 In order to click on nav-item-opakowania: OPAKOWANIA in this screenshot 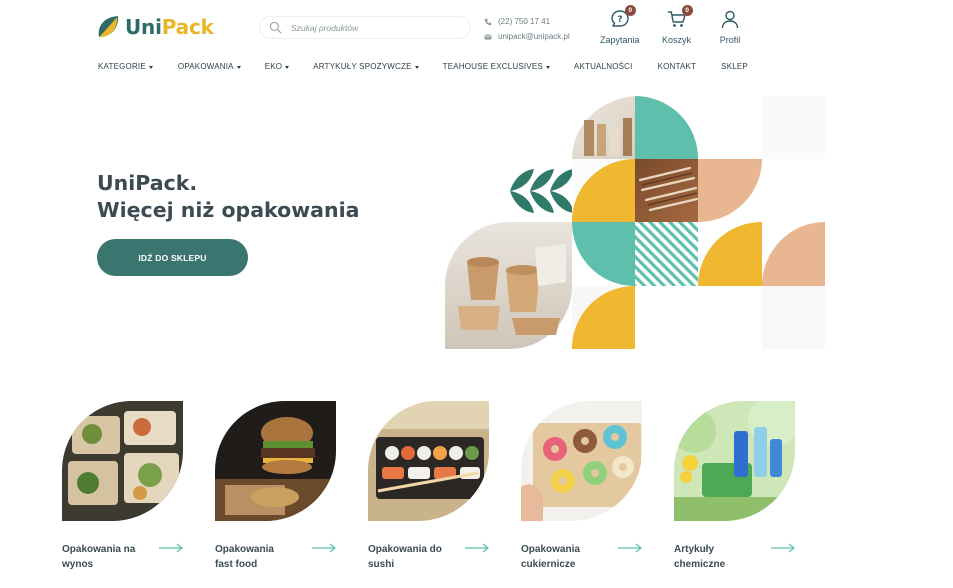, I will do `click(209, 66)`.